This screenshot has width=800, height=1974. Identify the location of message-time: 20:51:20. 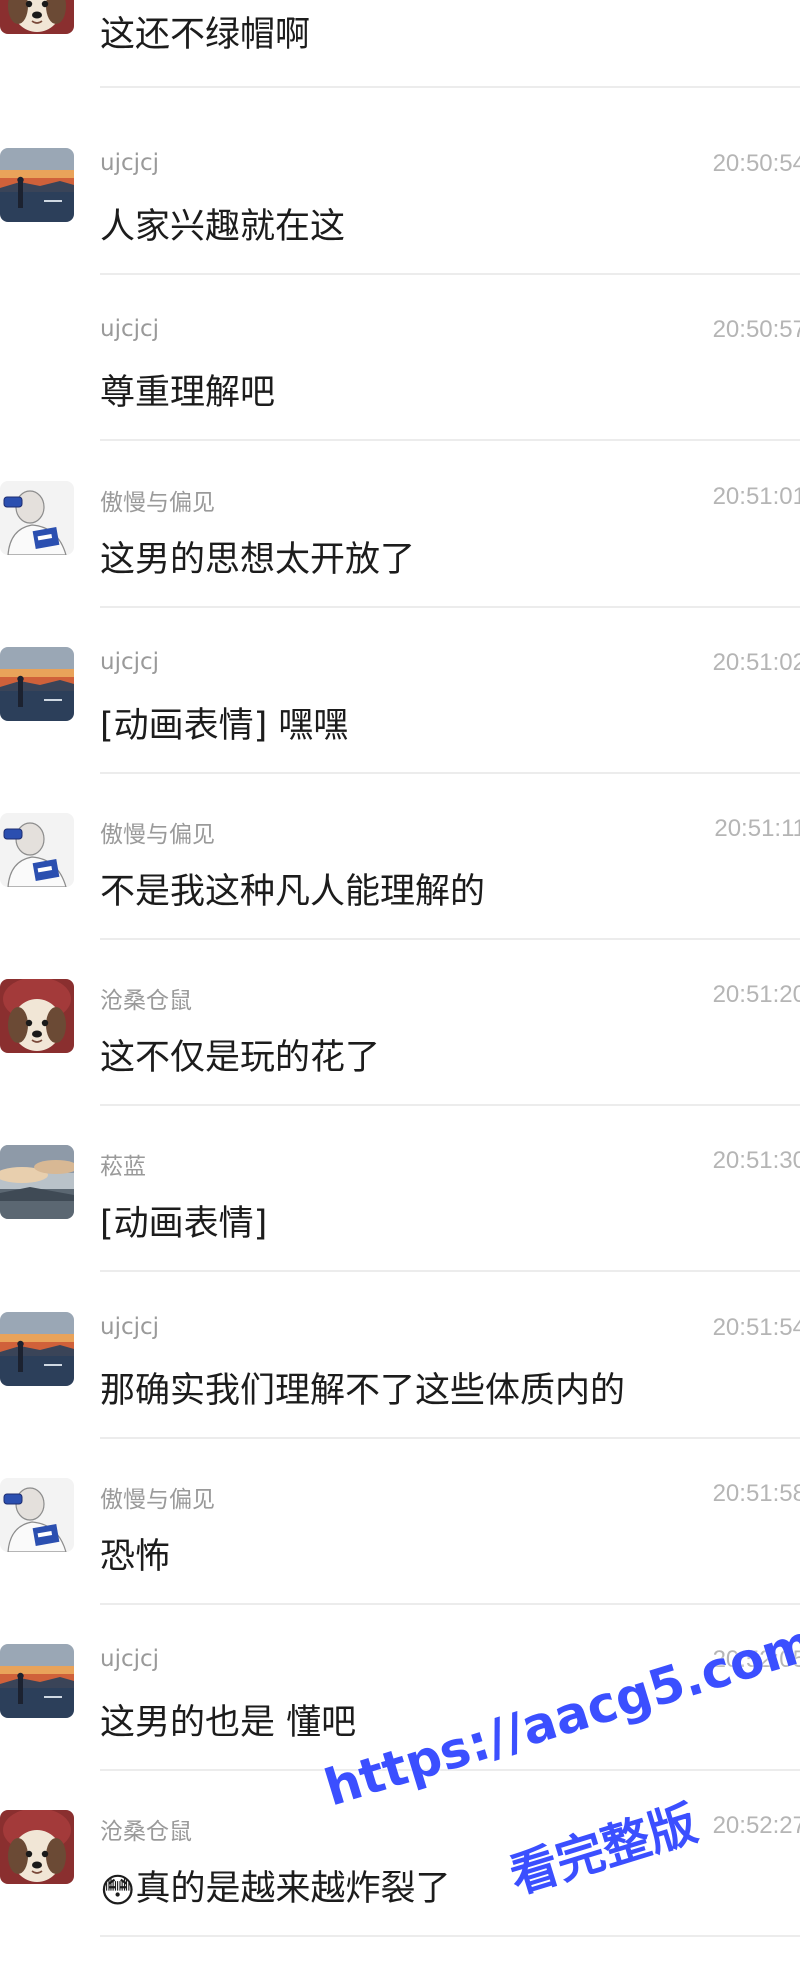
(756, 995).